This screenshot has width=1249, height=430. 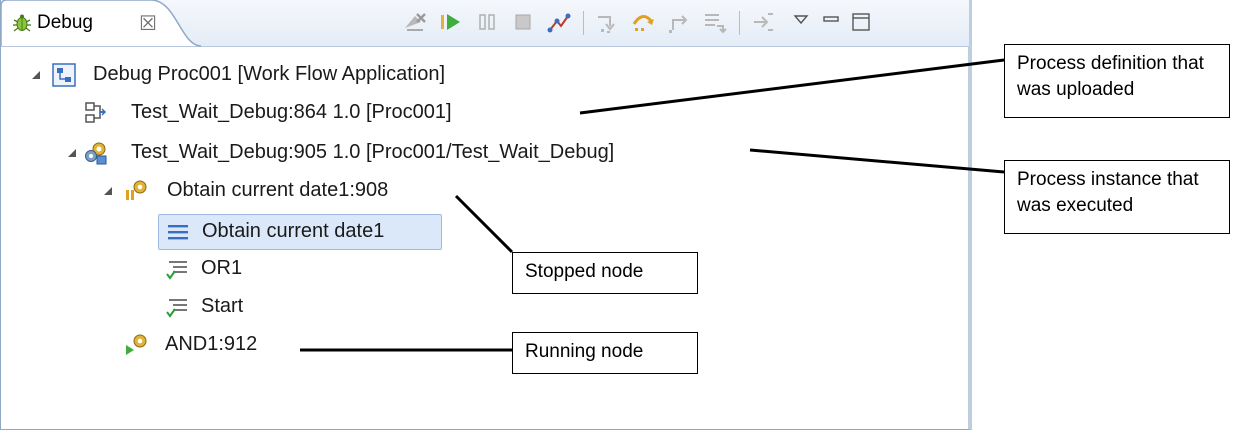 I want to click on terminate-icon, so click(x=523, y=22).